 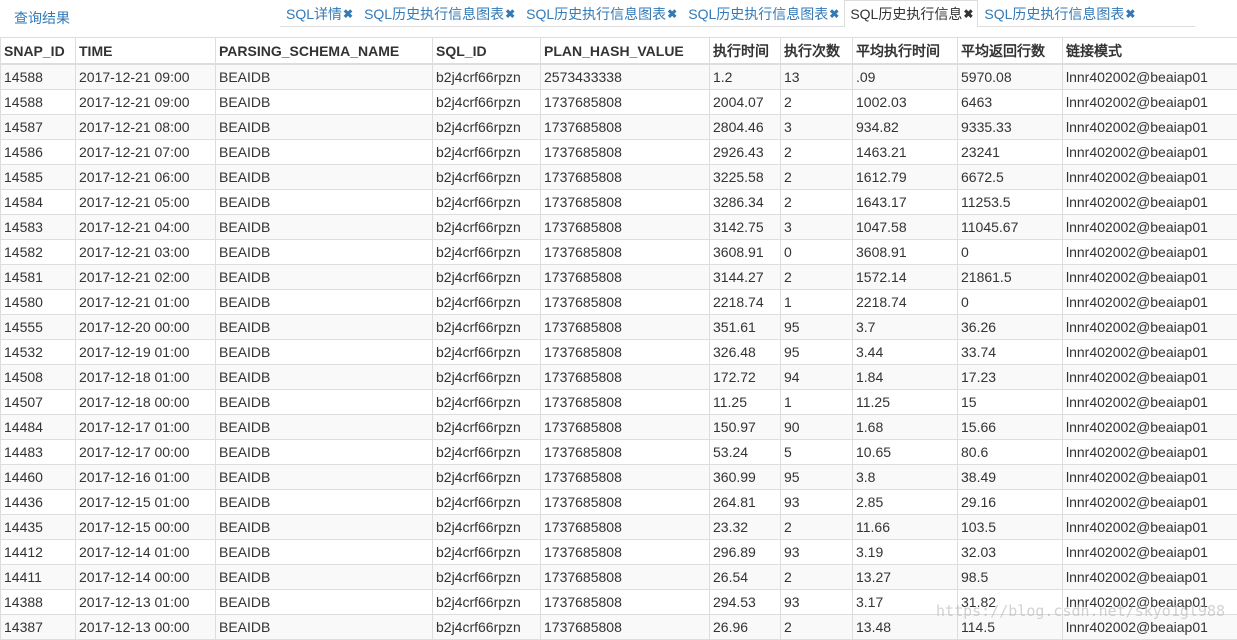 I want to click on table-cell: 114.5, so click(x=1010, y=627).